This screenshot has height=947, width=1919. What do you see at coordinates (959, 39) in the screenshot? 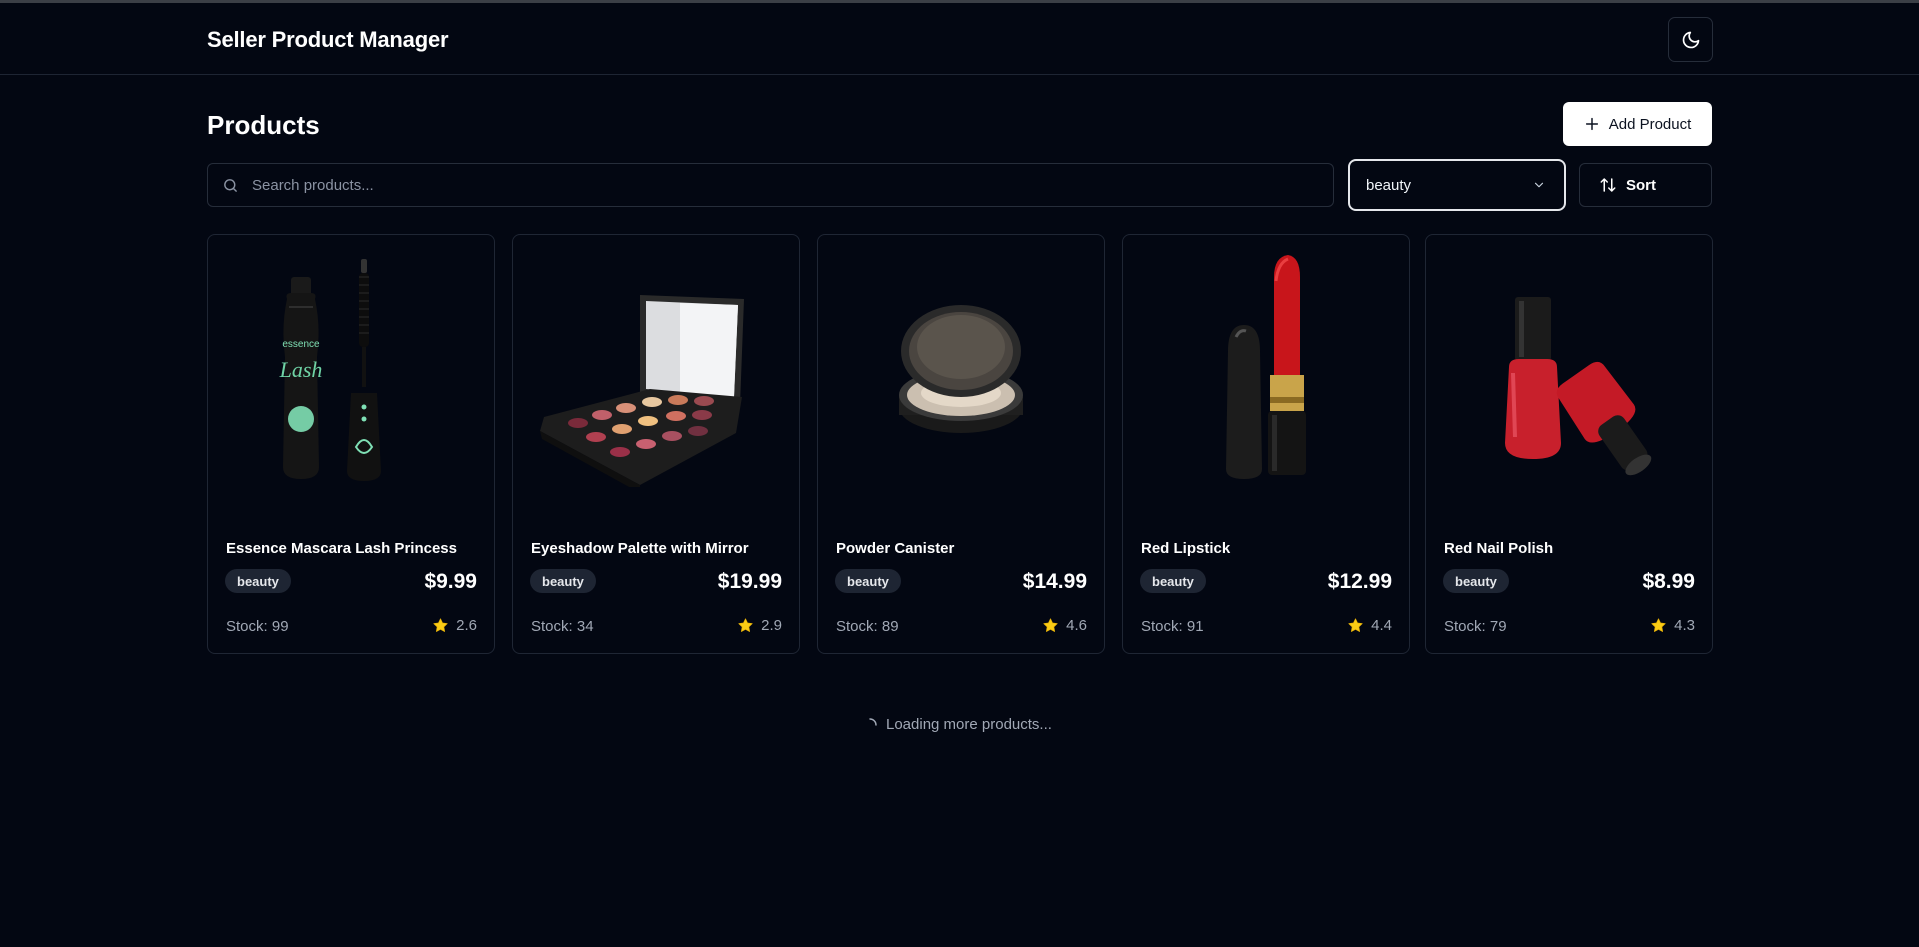
I see `app-header: Seller Product Manager` at bounding box center [959, 39].